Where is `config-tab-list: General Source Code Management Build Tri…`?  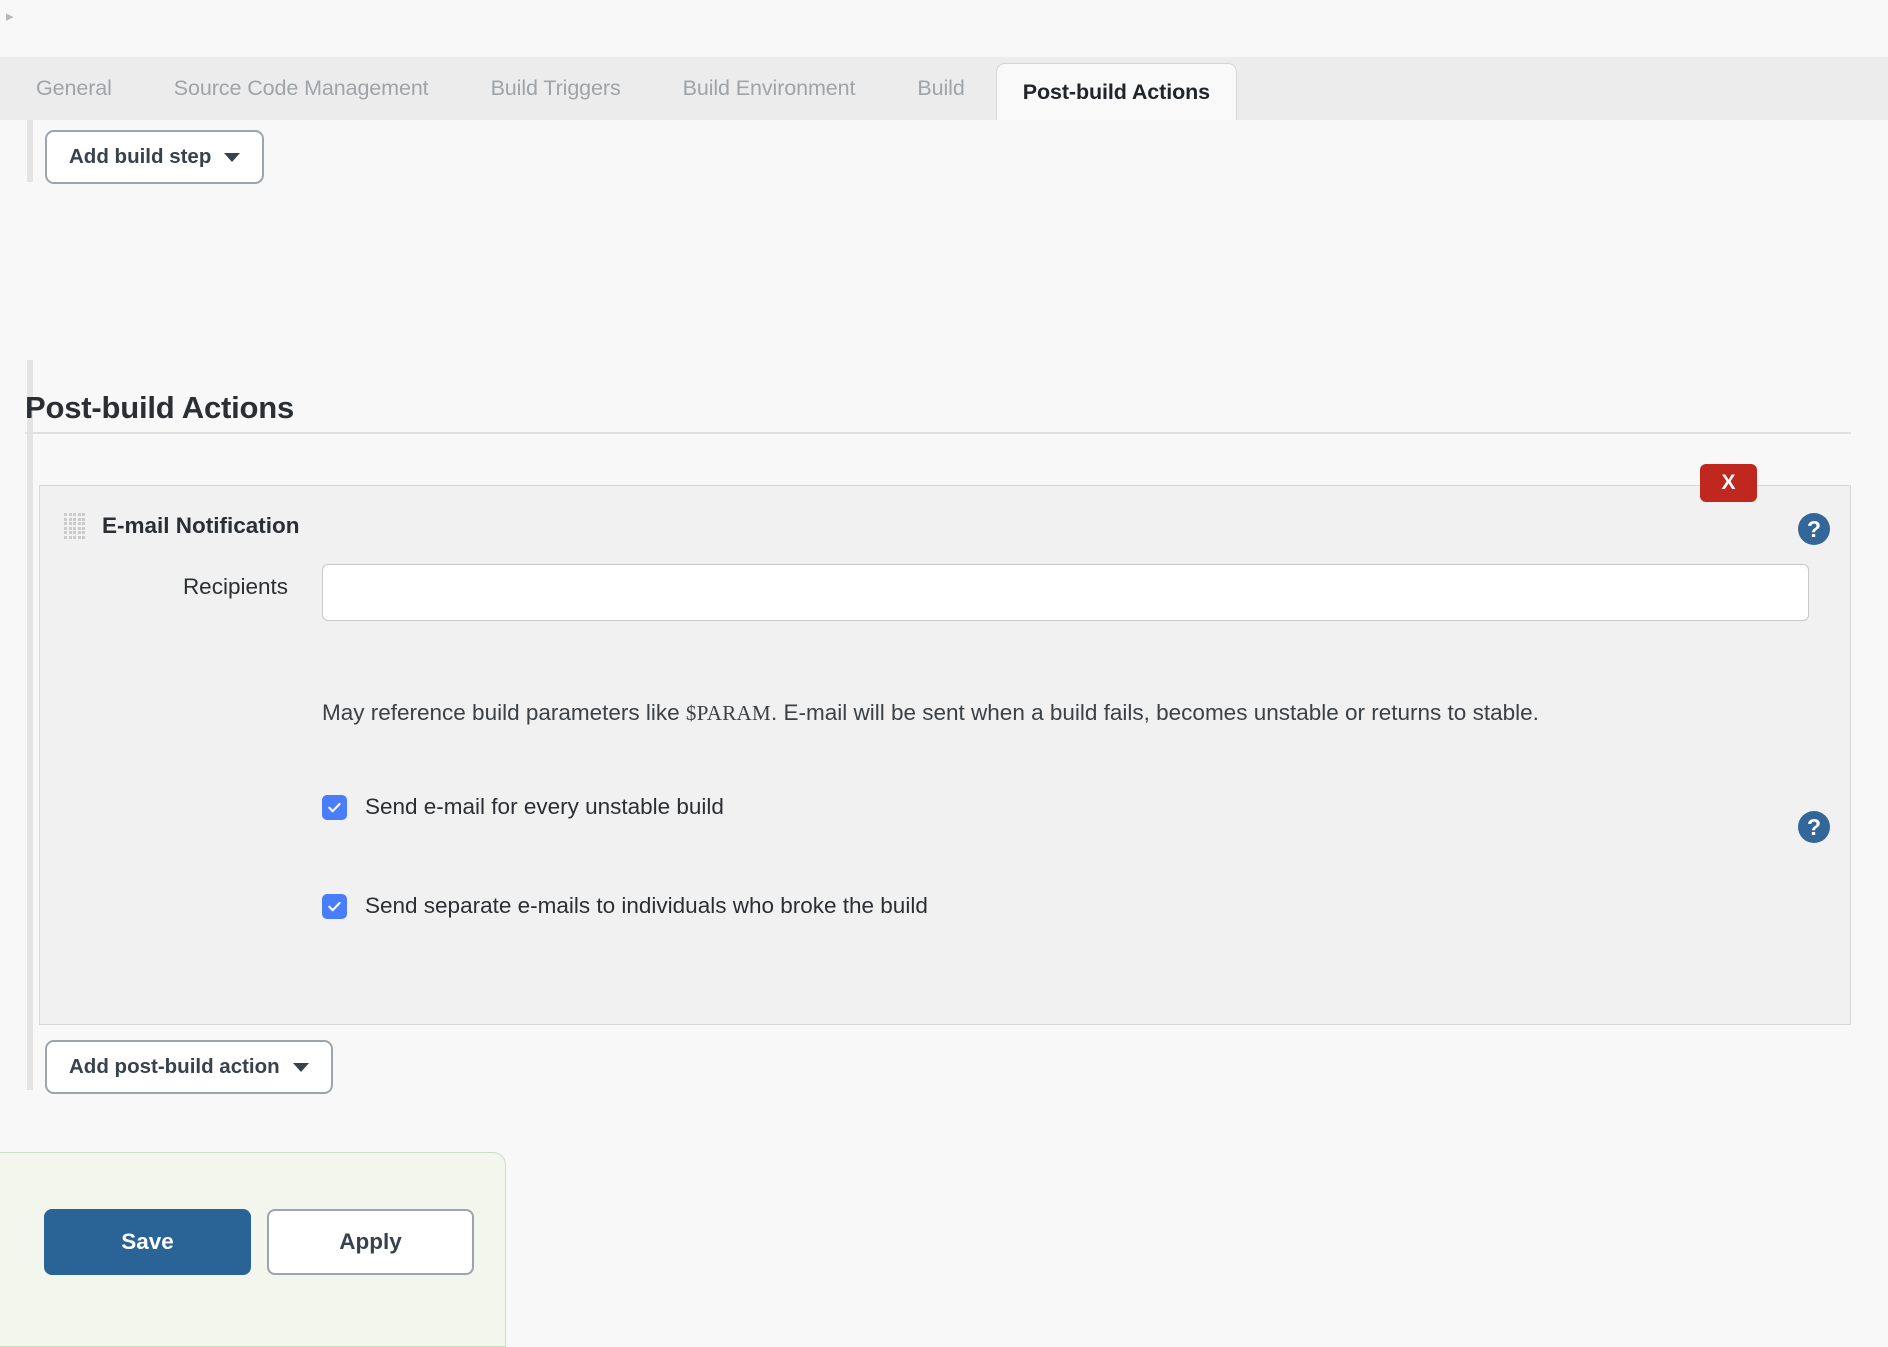
config-tab-list: General Source Code Management Build Tri… is located at coordinates (619, 88).